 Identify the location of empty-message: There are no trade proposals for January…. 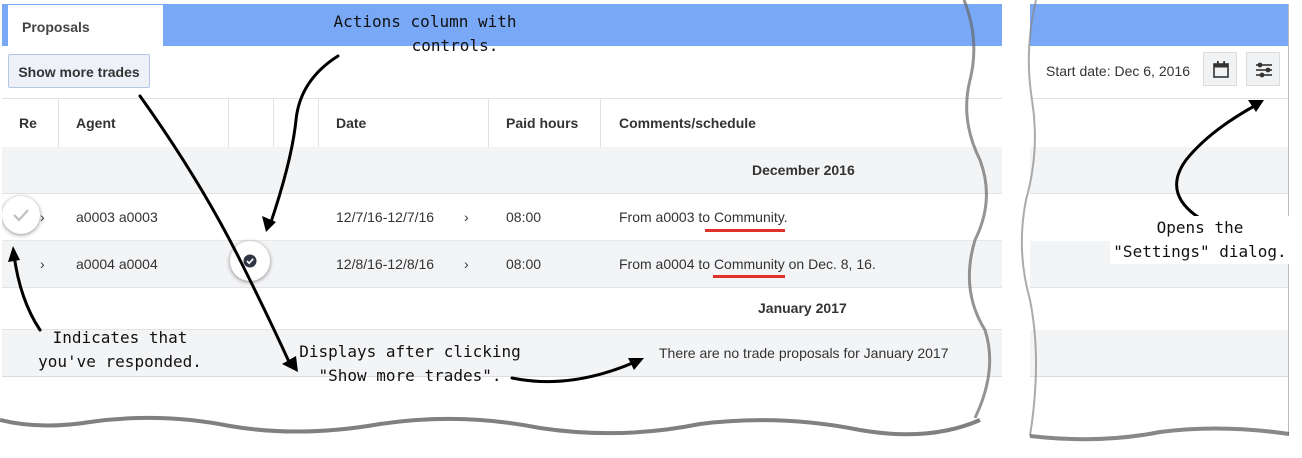
(804, 353).